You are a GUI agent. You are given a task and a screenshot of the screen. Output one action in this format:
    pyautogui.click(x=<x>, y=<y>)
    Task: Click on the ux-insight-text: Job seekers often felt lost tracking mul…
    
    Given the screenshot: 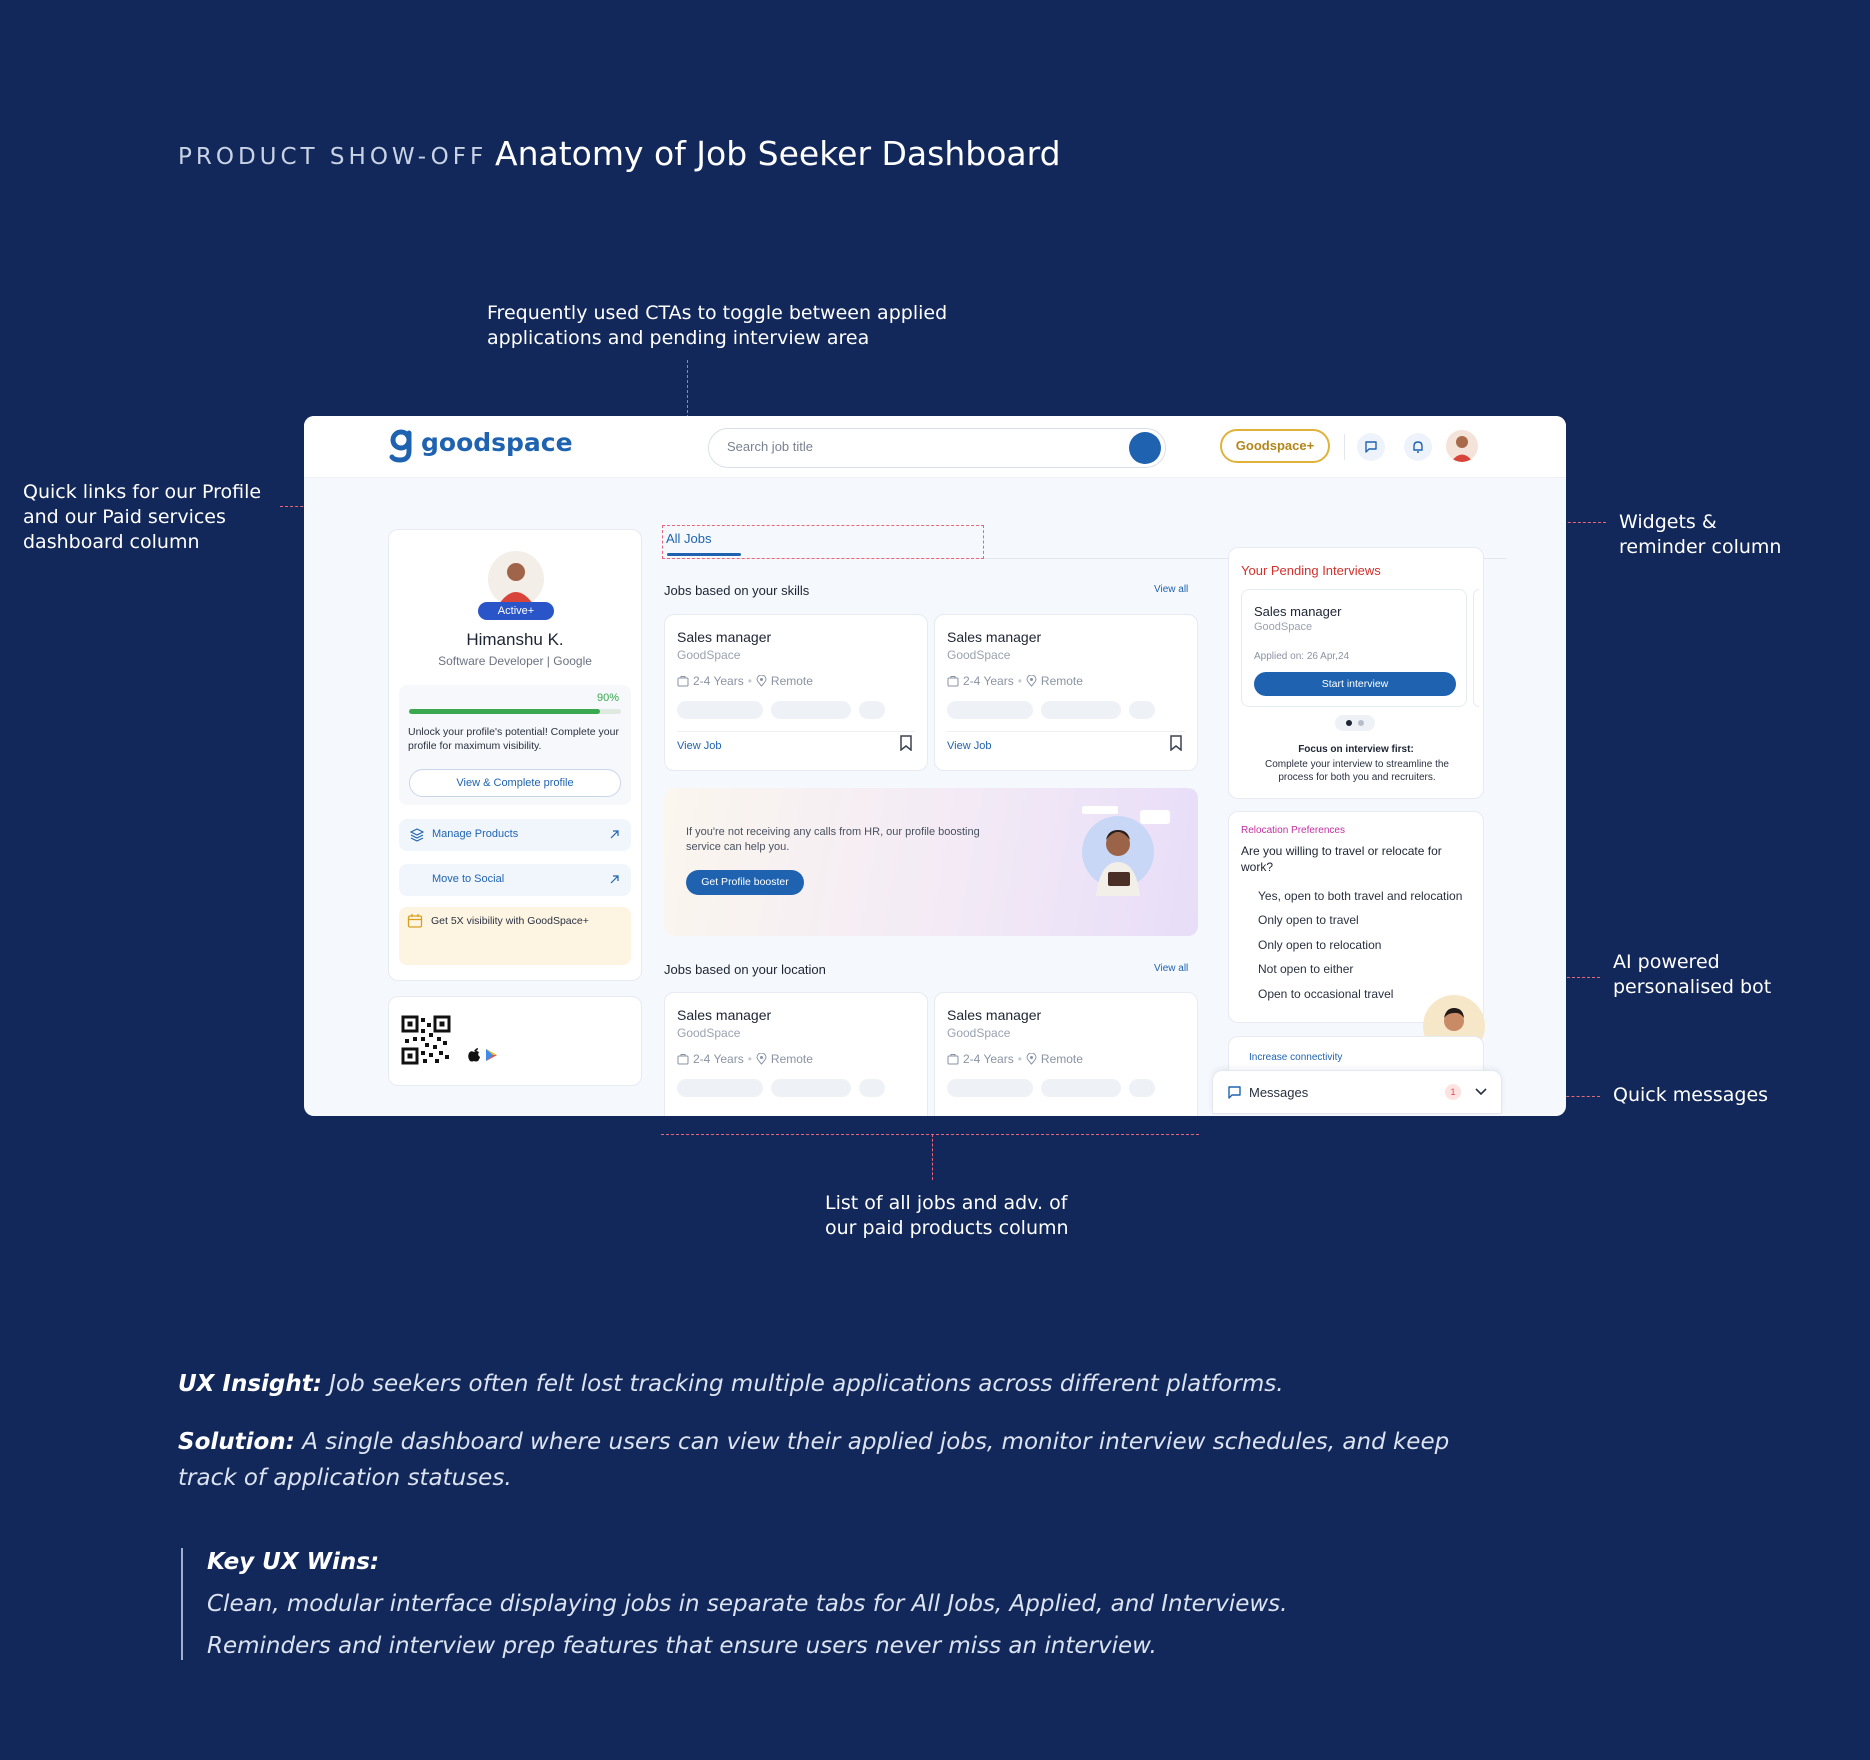 What is the action you would take?
    pyautogui.click(x=802, y=1384)
    